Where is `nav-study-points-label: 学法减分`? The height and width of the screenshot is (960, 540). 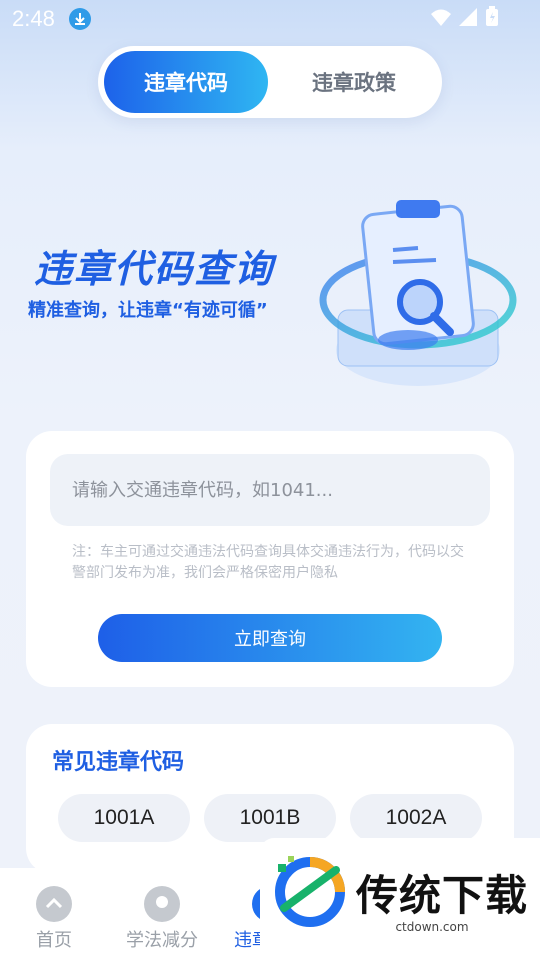 nav-study-points-label: 学法减分 is located at coordinates (162, 940).